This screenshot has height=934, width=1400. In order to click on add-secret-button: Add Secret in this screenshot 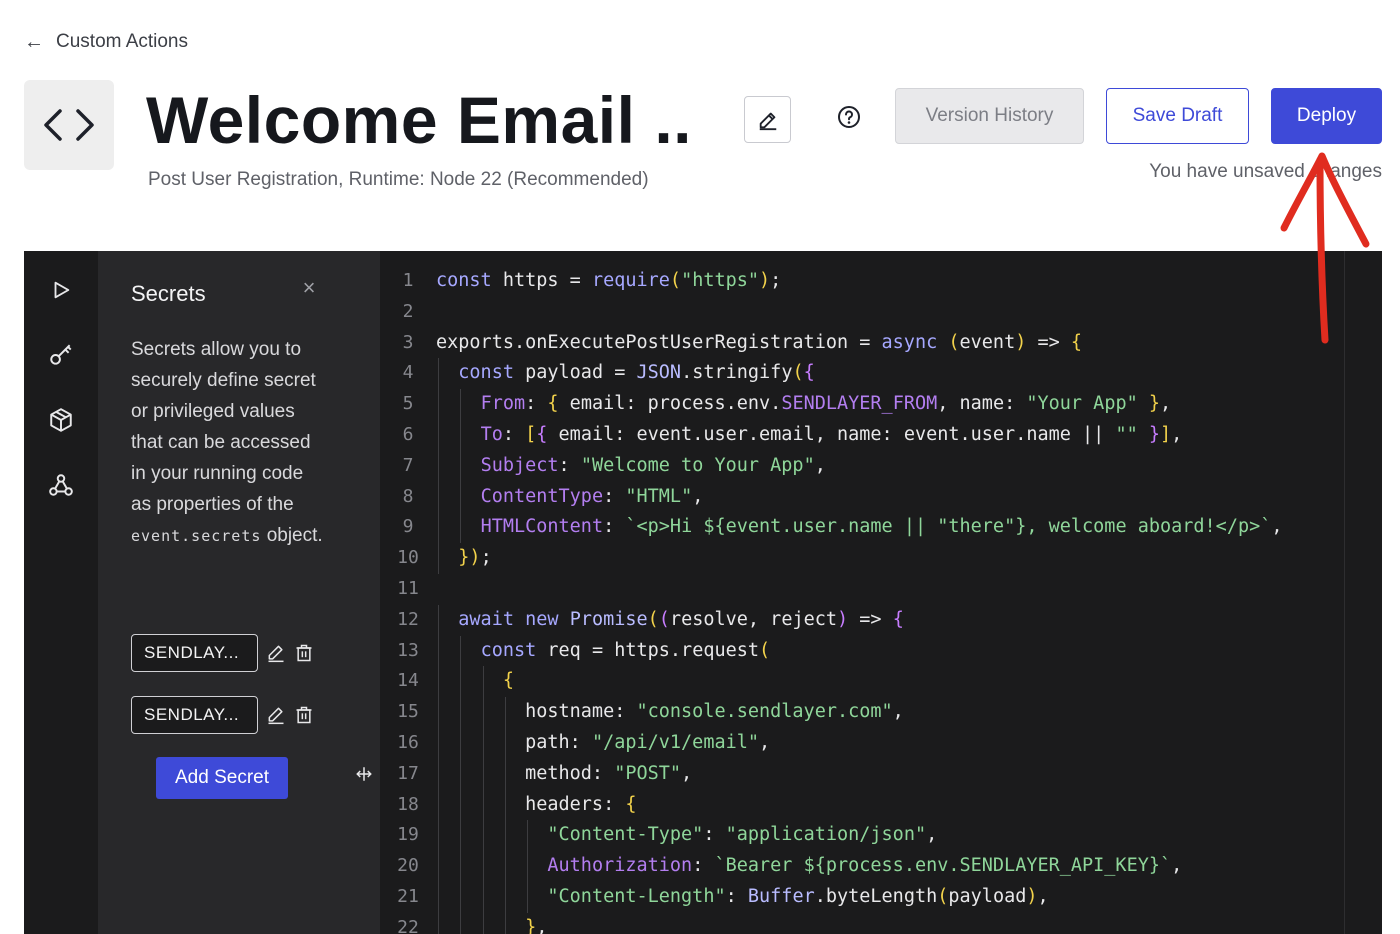, I will do `click(222, 778)`.